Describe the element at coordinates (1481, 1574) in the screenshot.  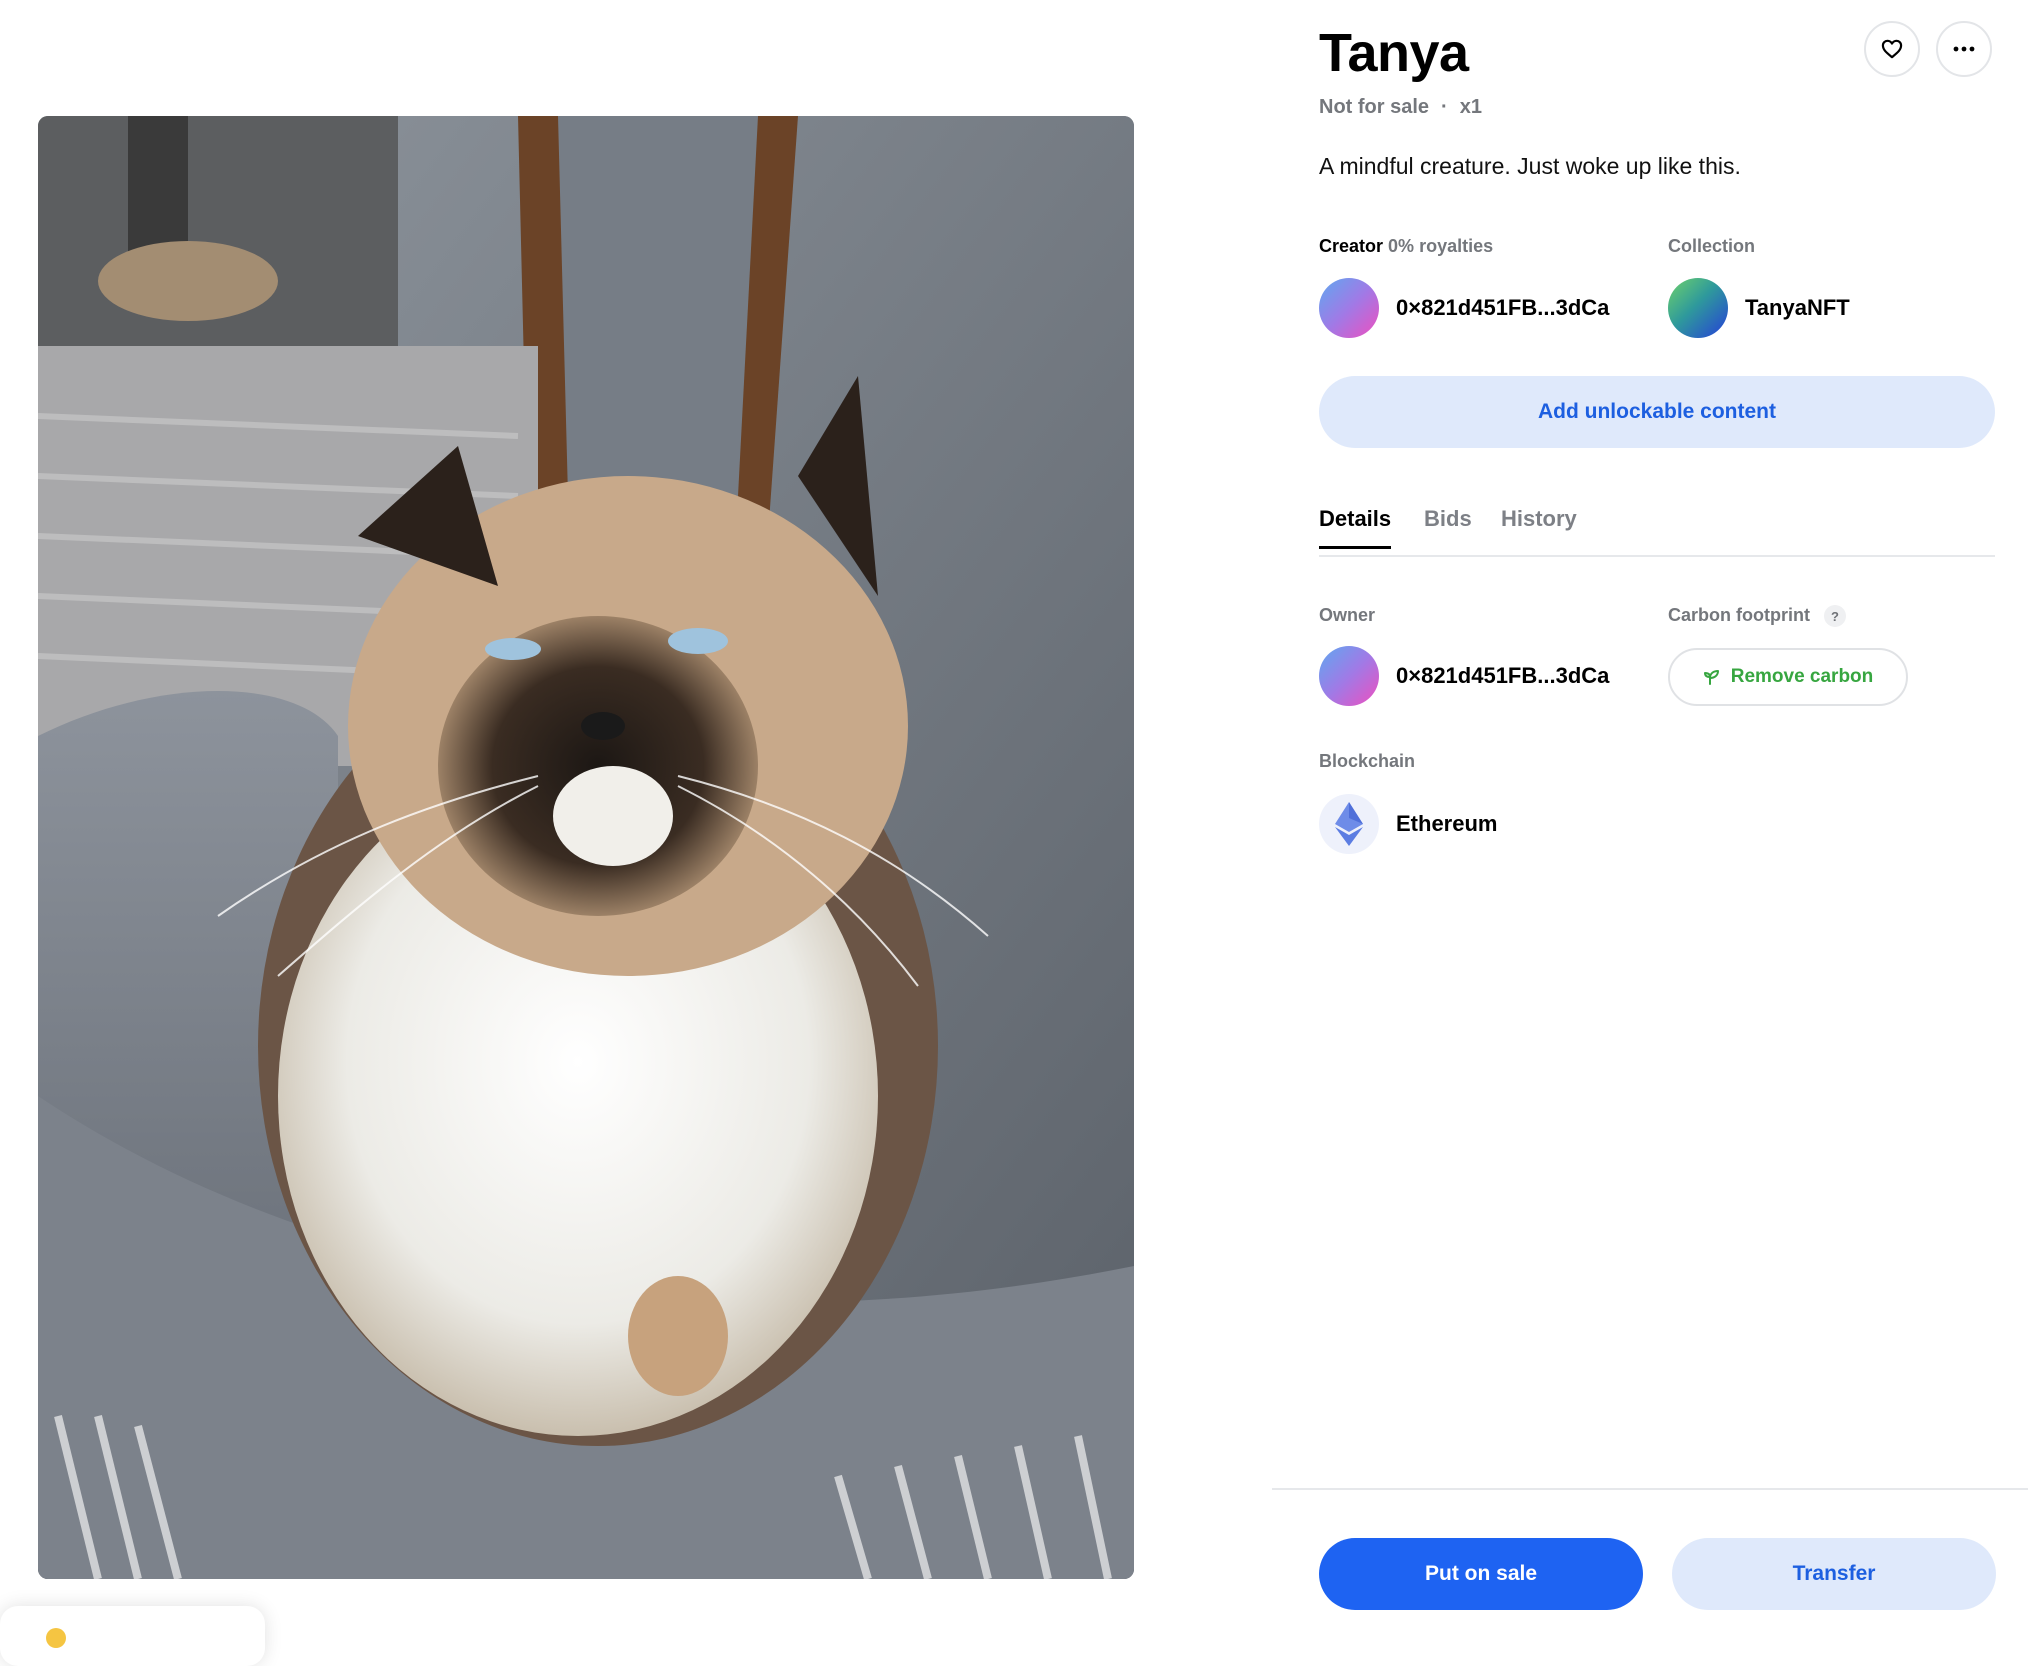
I see `put-on-sale-button: Put on sale` at that location.